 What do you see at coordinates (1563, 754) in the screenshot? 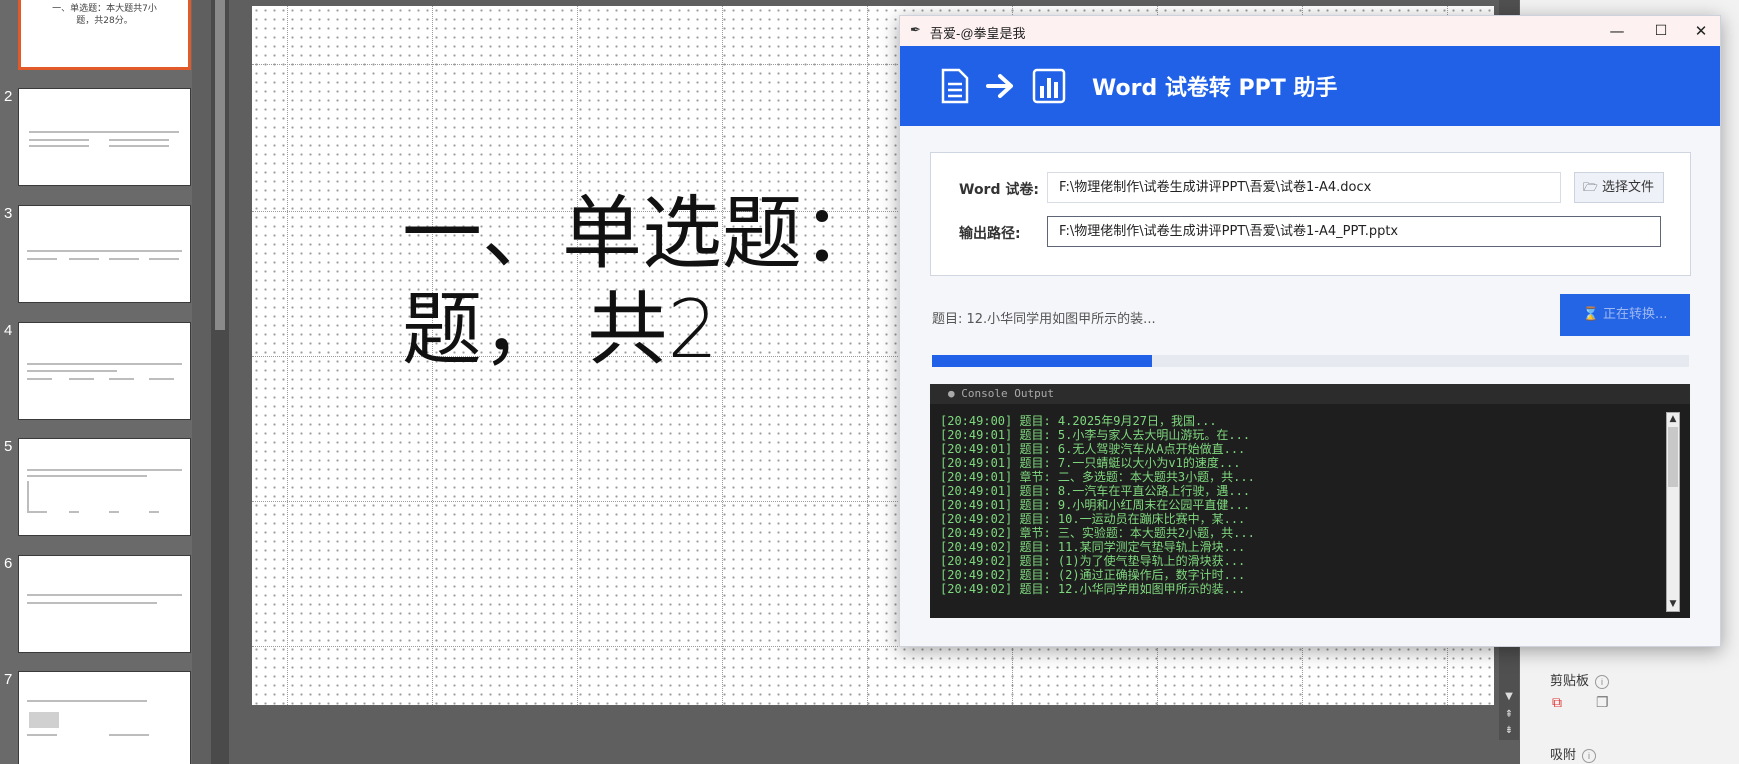
I see `snap-label: 吸附` at bounding box center [1563, 754].